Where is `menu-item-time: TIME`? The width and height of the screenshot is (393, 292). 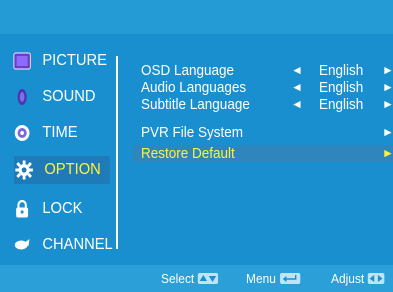 menu-item-time: TIME is located at coordinates (45, 133).